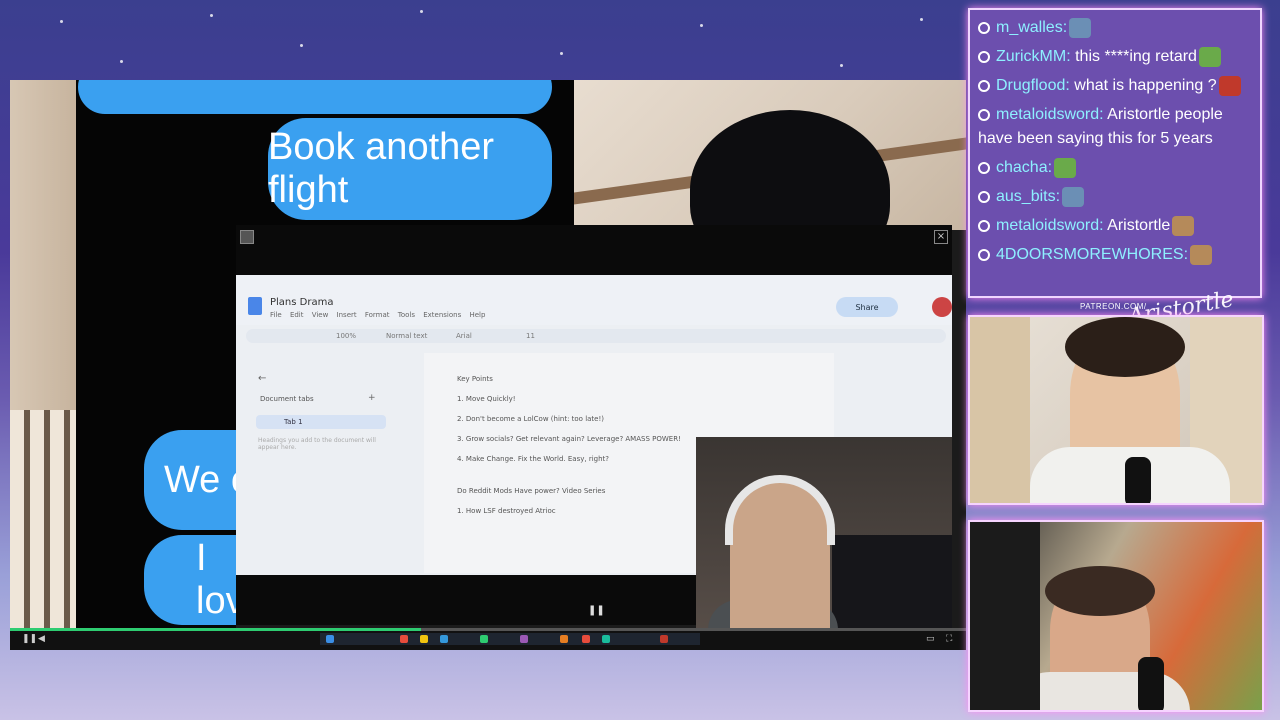 This screenshot has width=1280, height=720. Describe the element at coordinates (1033, 56) in the screenshot. I see `chat-username: ZurickMM:` at that location.